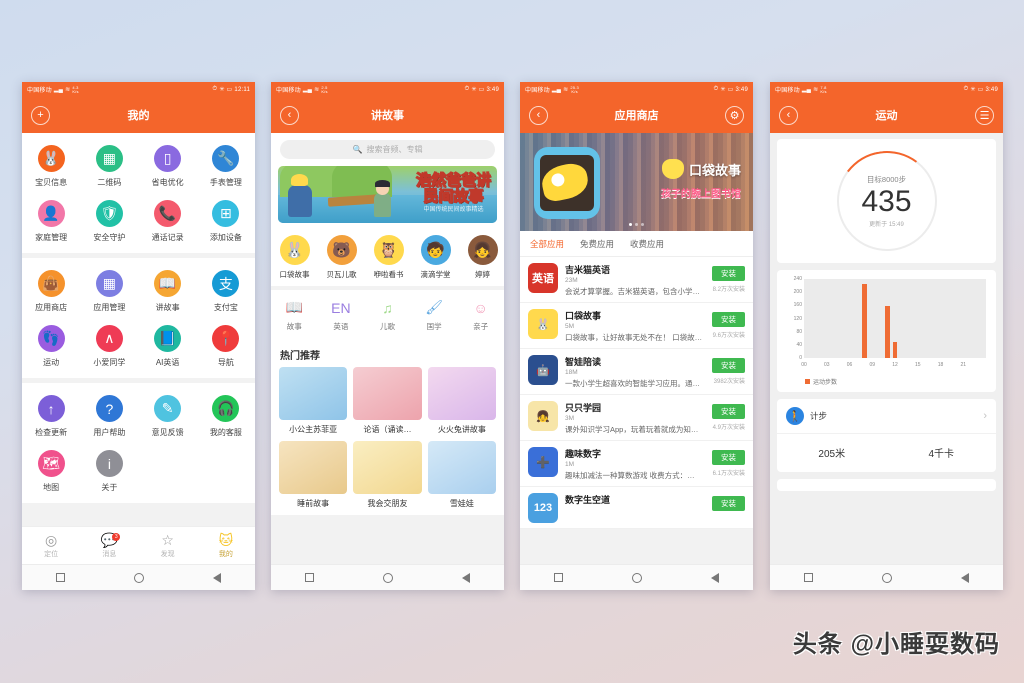 This screenshot has height=683, width=1024. What do you see at coordinates (51, 545) in the screenshot?
I see `tab-定位: ◎ 定位` at bounding box center [51, 545].